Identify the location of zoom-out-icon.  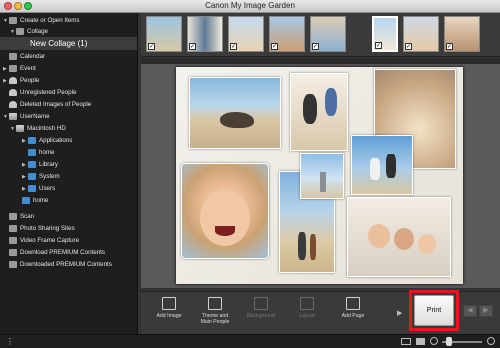
(434, 341).